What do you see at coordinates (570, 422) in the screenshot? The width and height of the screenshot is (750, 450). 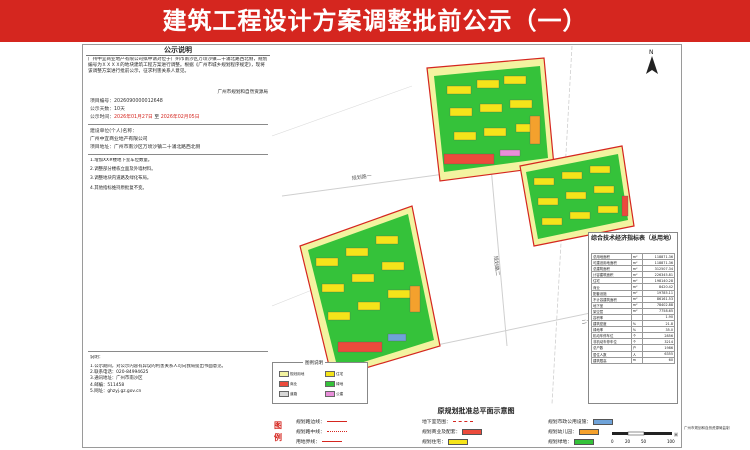 I see `original-legend-label: 规划市政公用设施：` at bounding box center [570, 422].